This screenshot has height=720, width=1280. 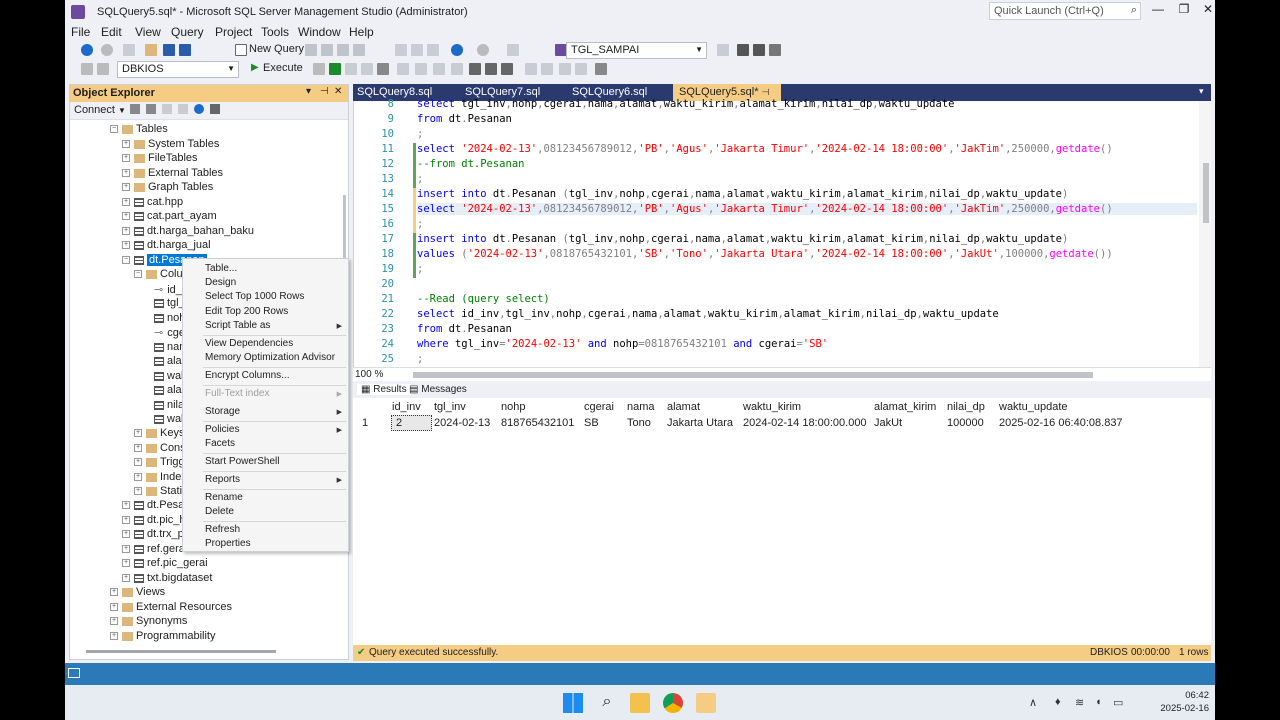 What do you see at coordinates (283, 68) in the screenshot?
I see `execute-button: Execute` at bounding box center [283, 68].